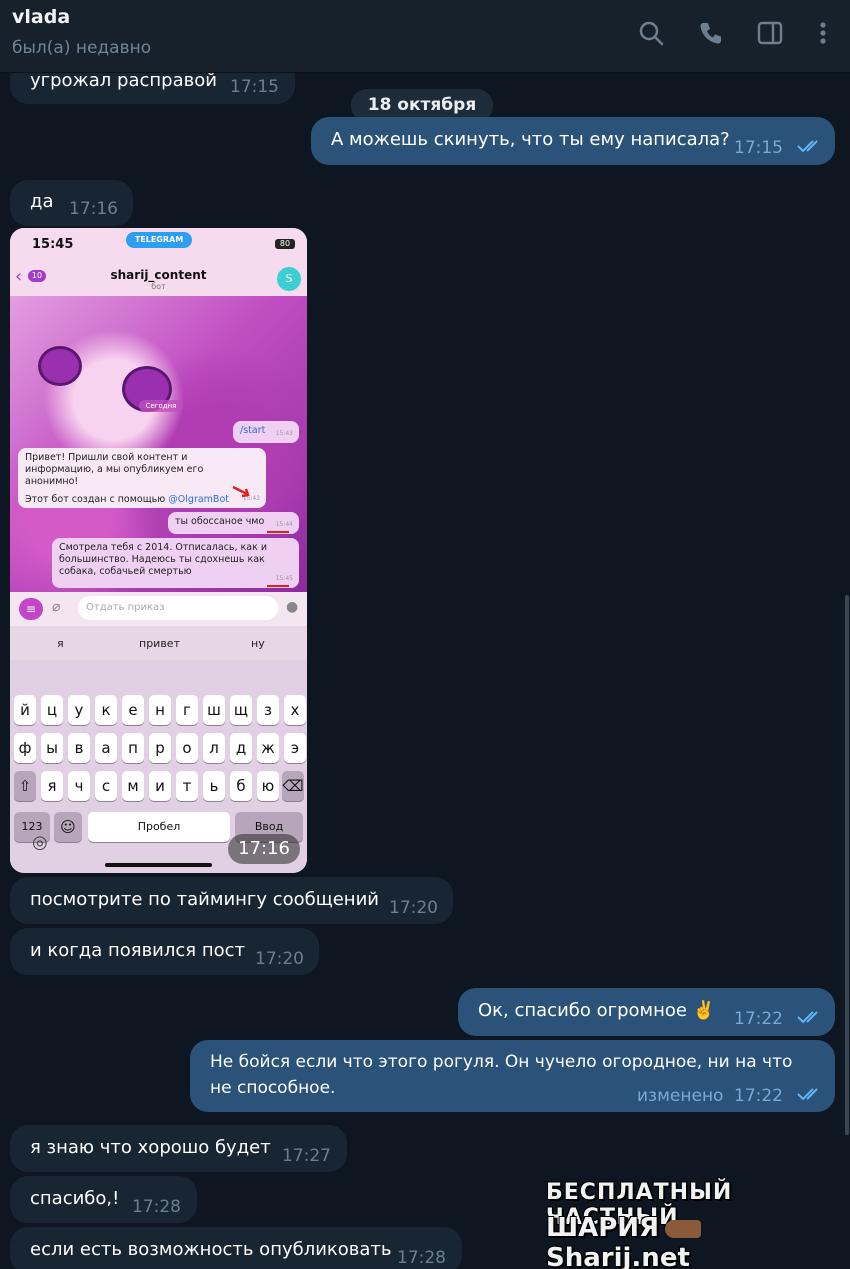 Image resolution: width=850 pixels, height=1269 pixels. I want to click on keyboard-key: л, so click(214, 748).